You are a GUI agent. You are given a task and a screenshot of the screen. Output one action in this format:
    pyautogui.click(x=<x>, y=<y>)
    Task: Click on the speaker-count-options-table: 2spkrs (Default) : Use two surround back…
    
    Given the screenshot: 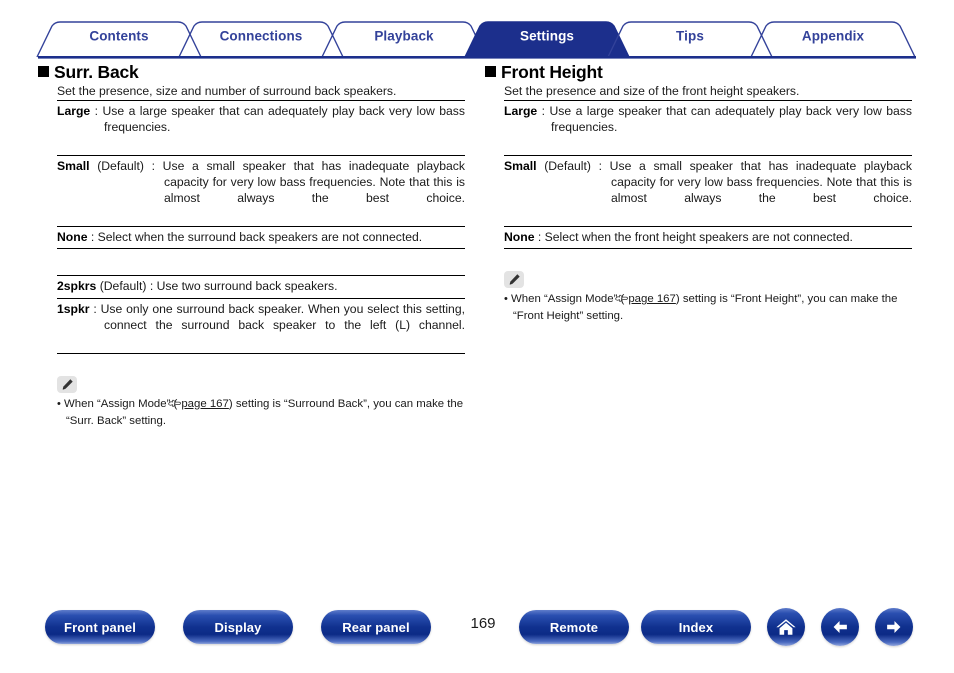 What is the action you would take?
    pyautogui.click(x=261, y=314)
    